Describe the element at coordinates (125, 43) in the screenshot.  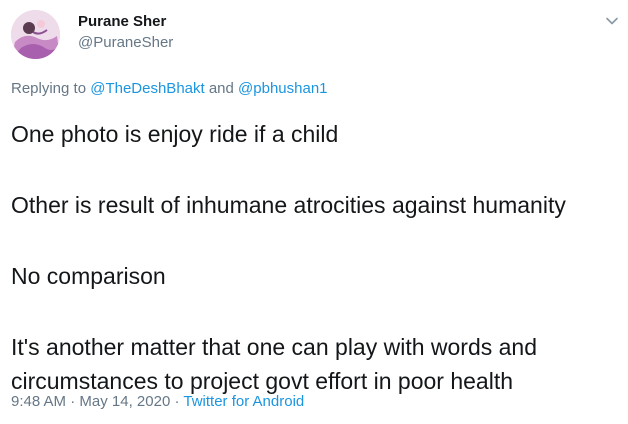
I see `author-handle: @PuraneSher` at that location.